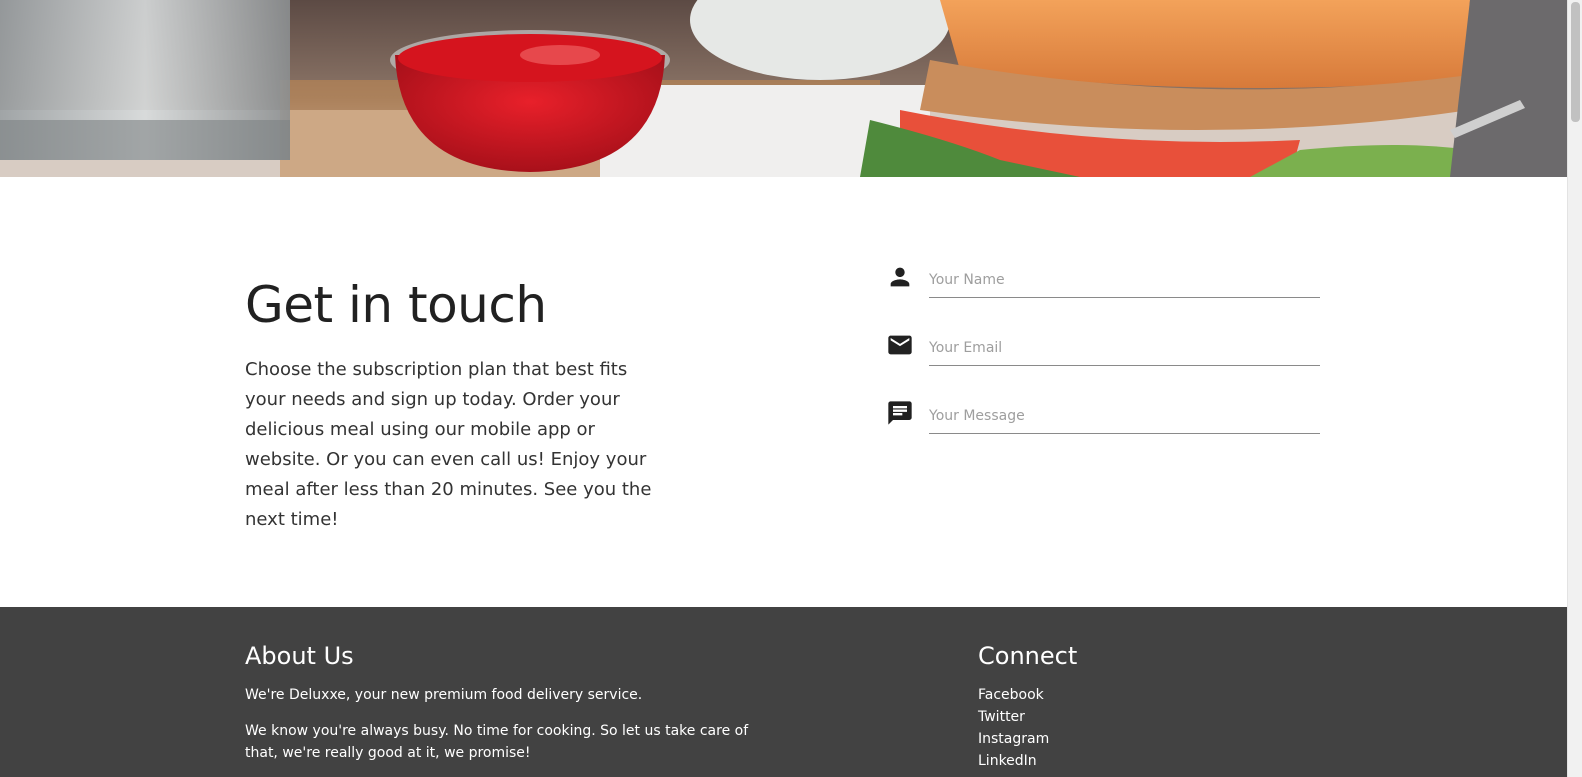  I want to click on scrollbar-thumb, so click(1575, 62).